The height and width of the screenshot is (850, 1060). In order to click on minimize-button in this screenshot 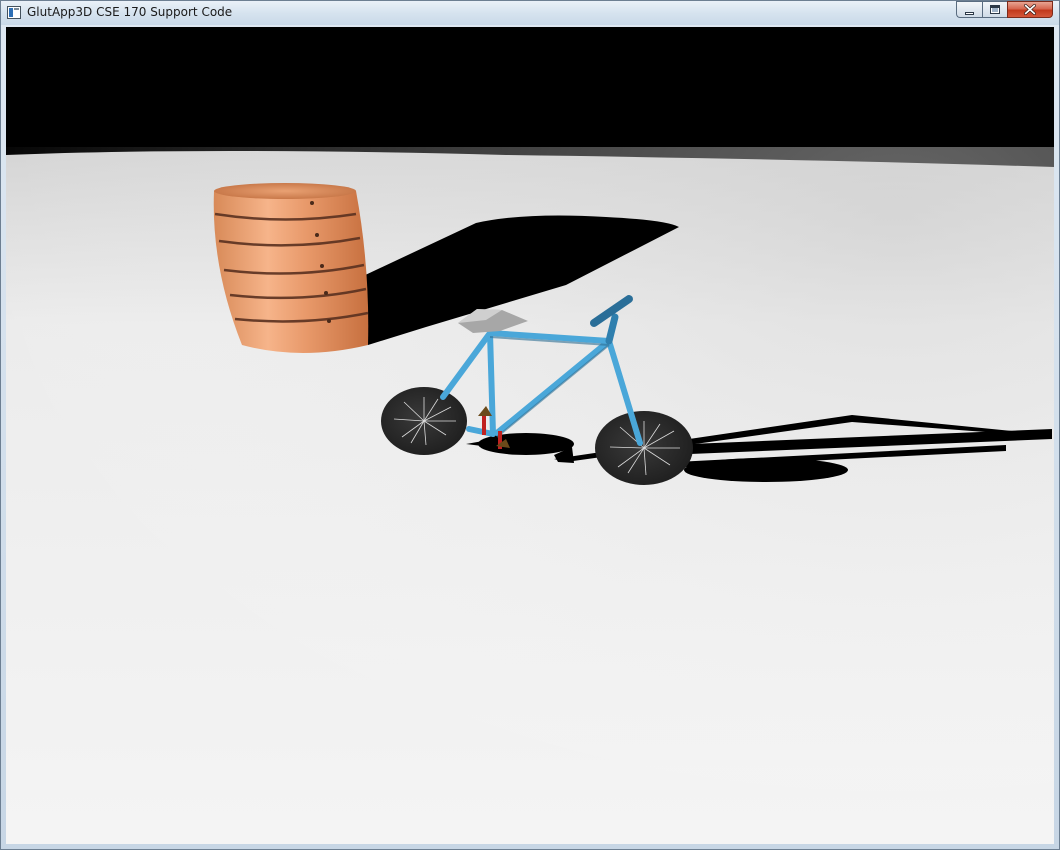, I will do `click(969, 9)`.